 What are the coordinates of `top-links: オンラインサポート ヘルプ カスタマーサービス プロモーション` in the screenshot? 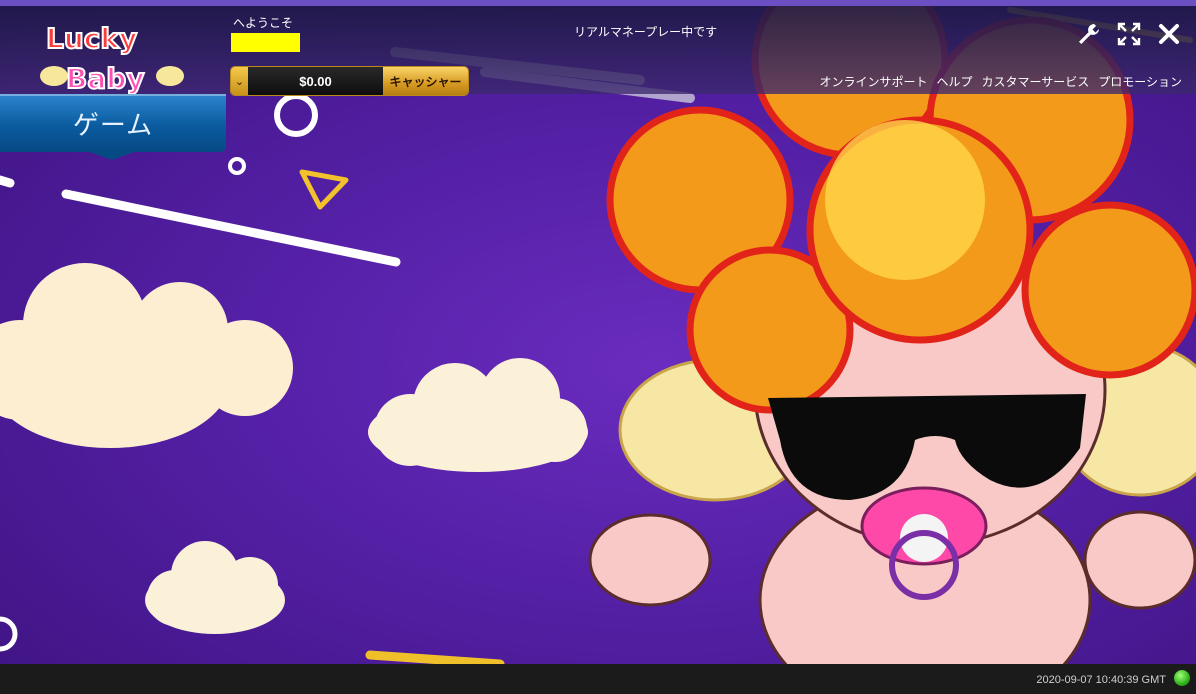 It's located at (1000, 81).